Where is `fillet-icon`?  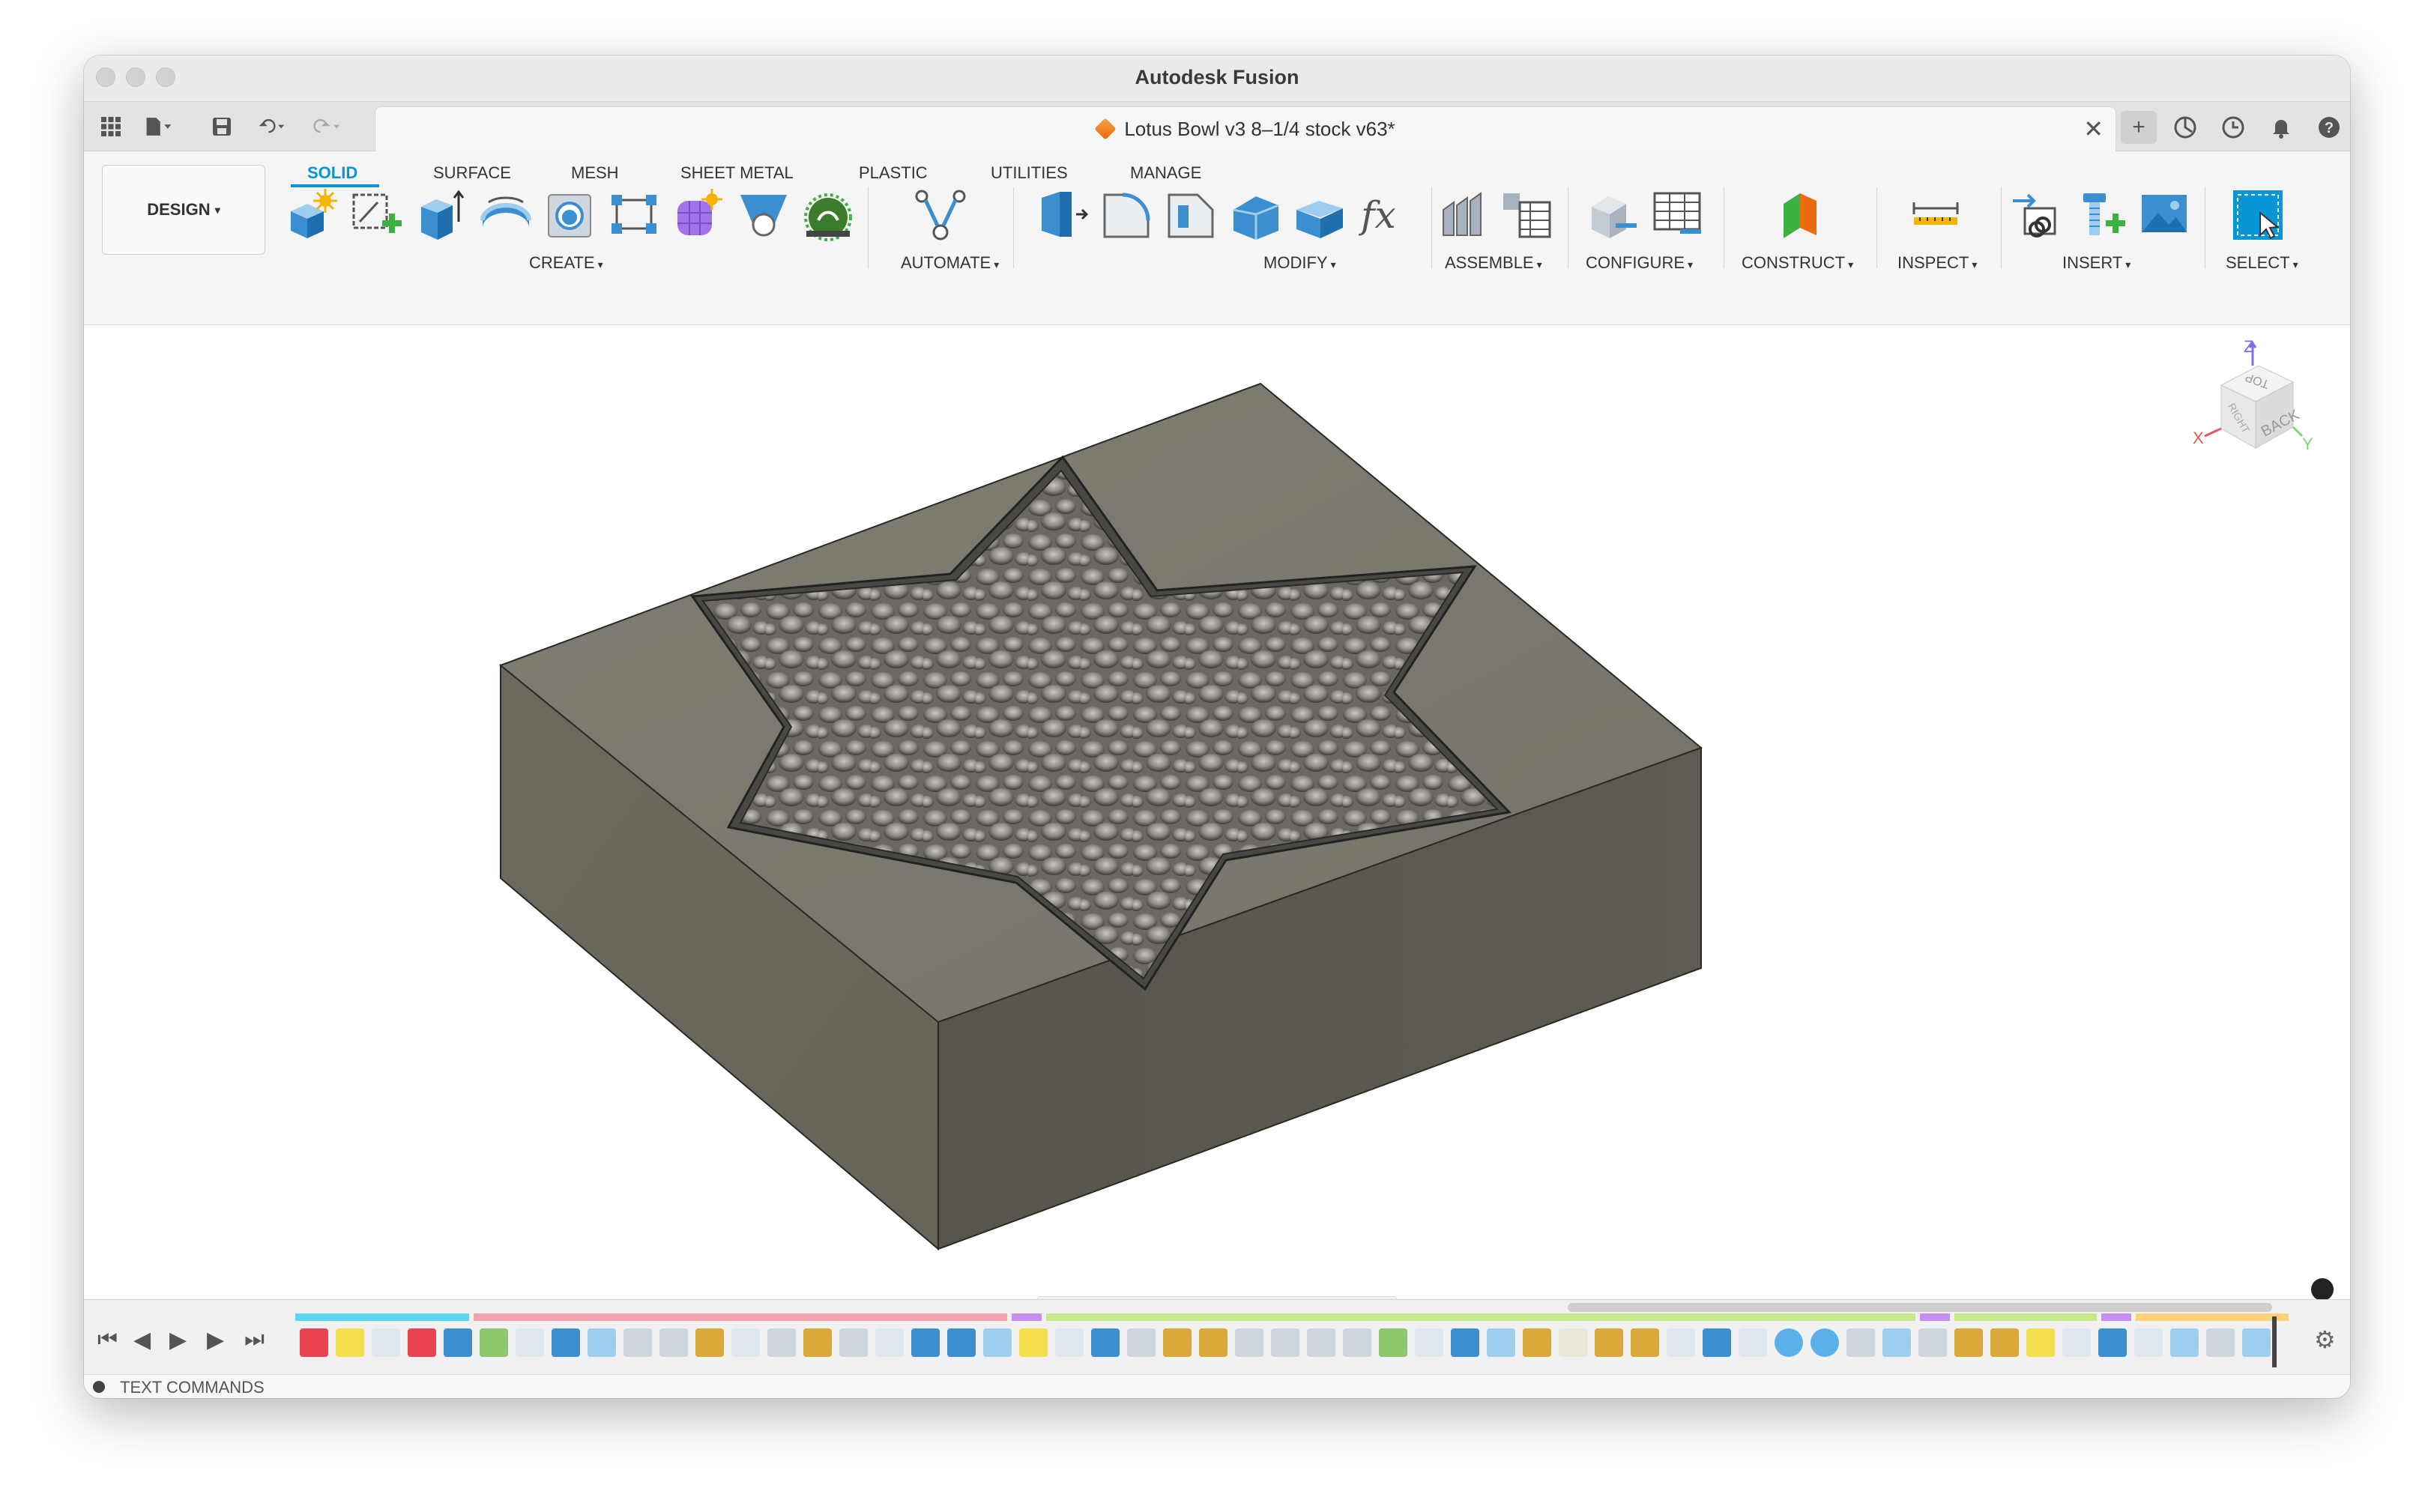
fillet-icon is located at coordinates (1126, 215).